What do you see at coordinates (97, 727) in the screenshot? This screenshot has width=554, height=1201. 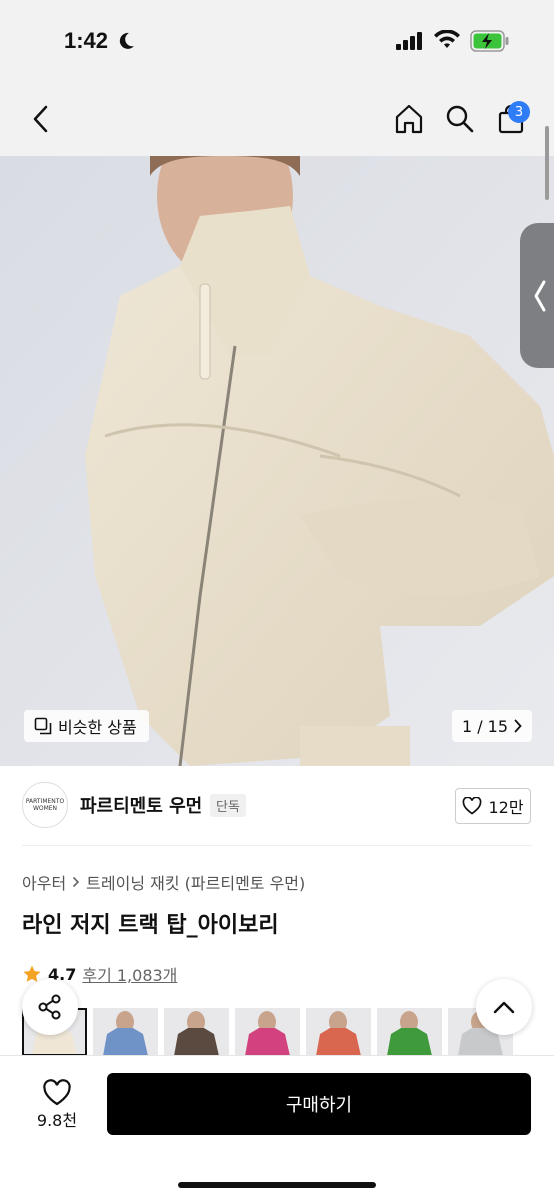 I see `similar-products-label: 비슷한 상품` at bounding box center [97, 727].